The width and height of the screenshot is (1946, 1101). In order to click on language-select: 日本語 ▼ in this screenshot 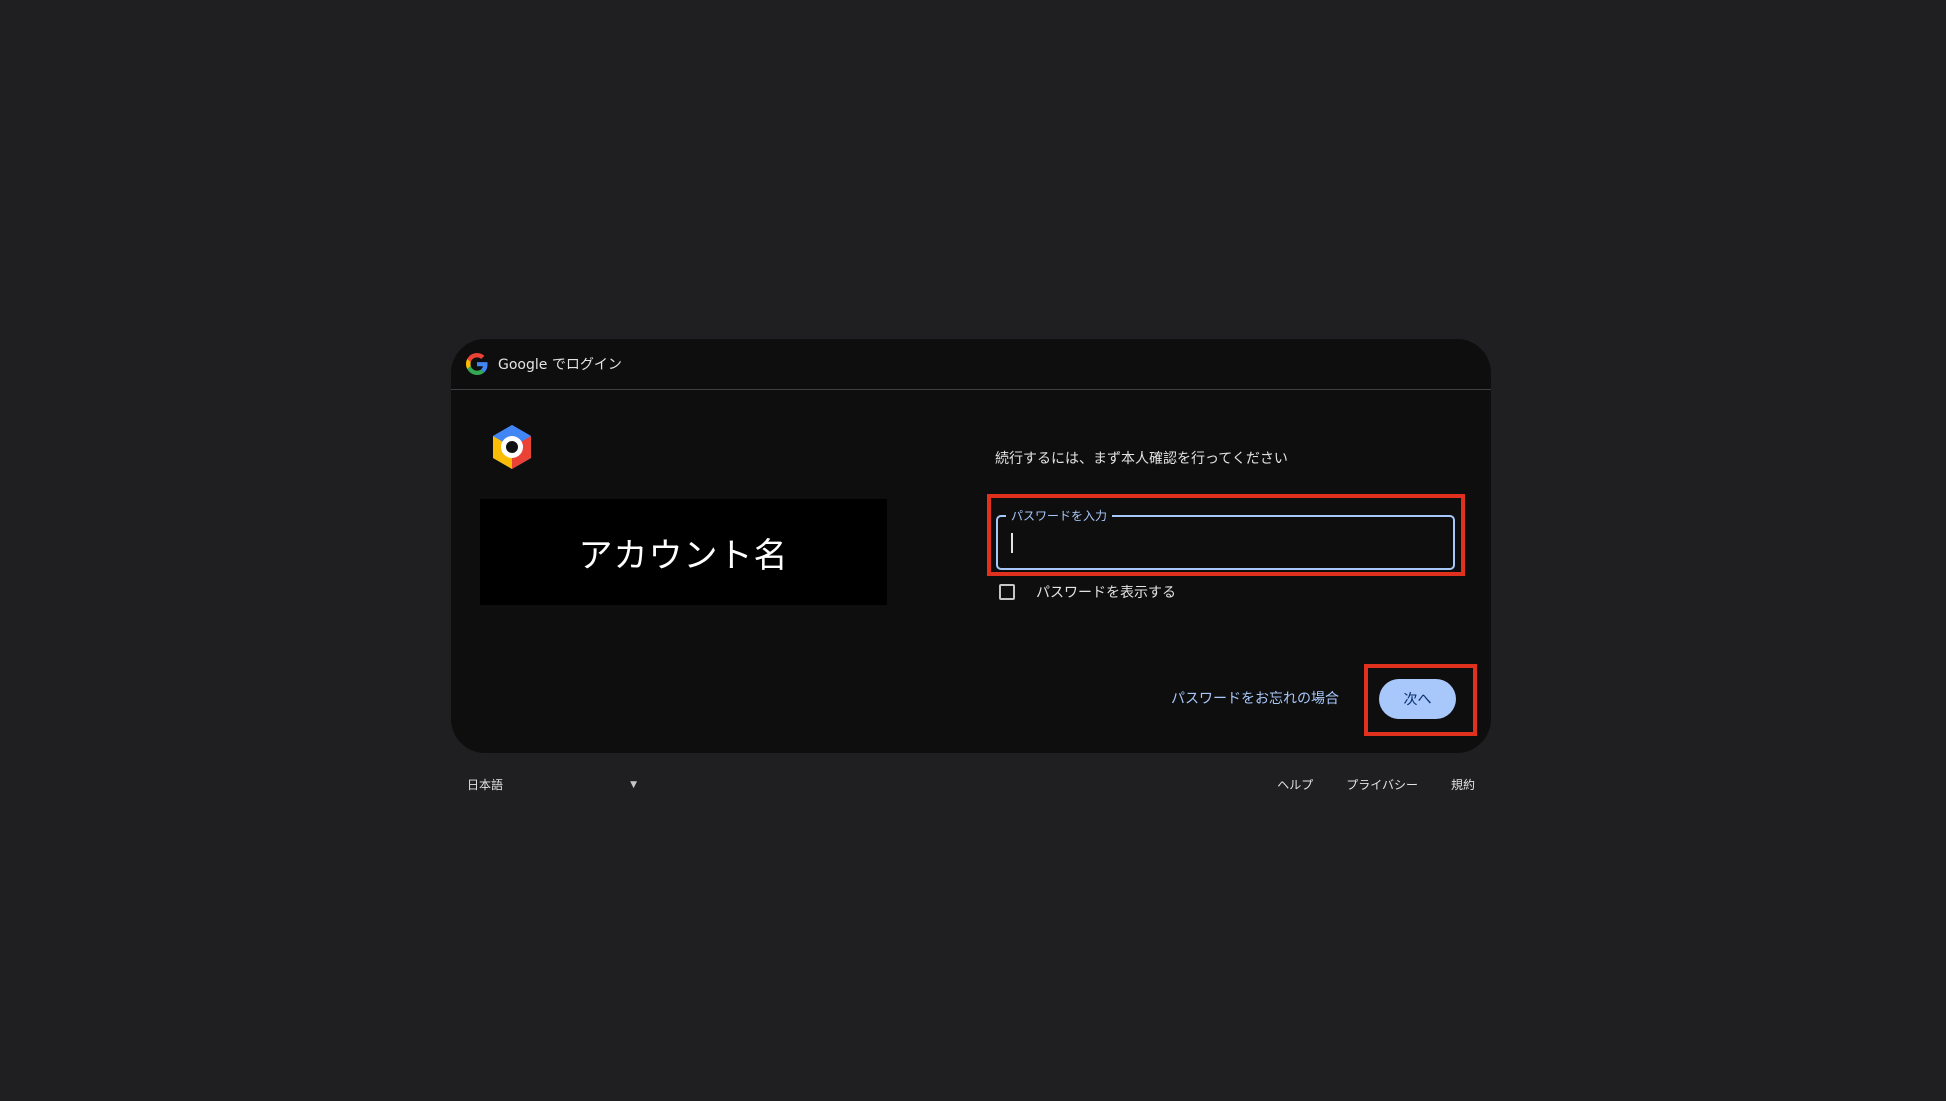, I will do `click(552, 784)`.